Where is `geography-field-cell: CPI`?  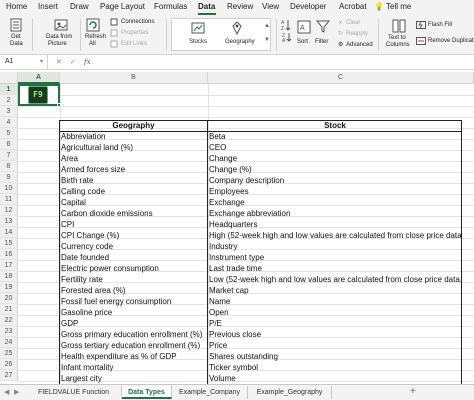 geography-field-cell: CPI is located at coordinates (133, 224).